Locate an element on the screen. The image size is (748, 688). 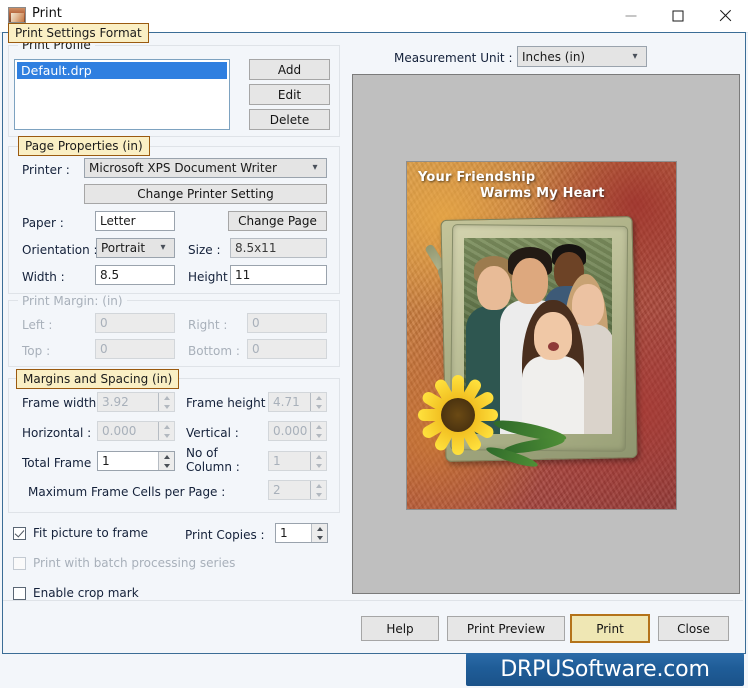
height-label: Height : is located at coordinates (212, 277).